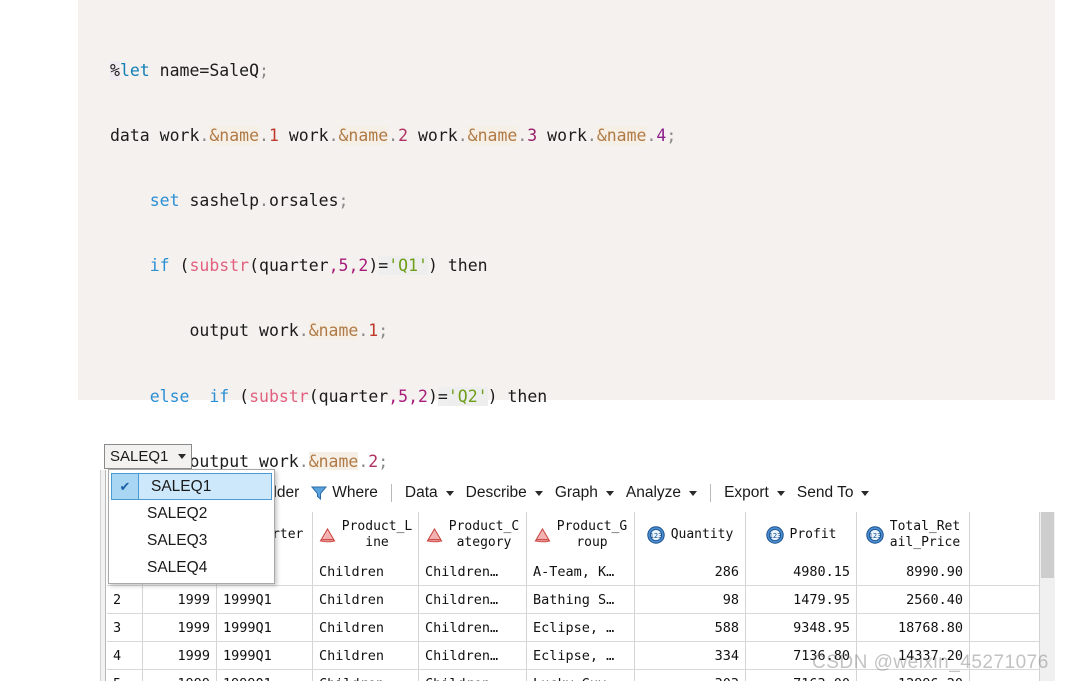  What do you see at coordinates (177, 540) in the screenshot?
I see `dropdown-option-label: SALEQ3` at bounding box center [177, 540].